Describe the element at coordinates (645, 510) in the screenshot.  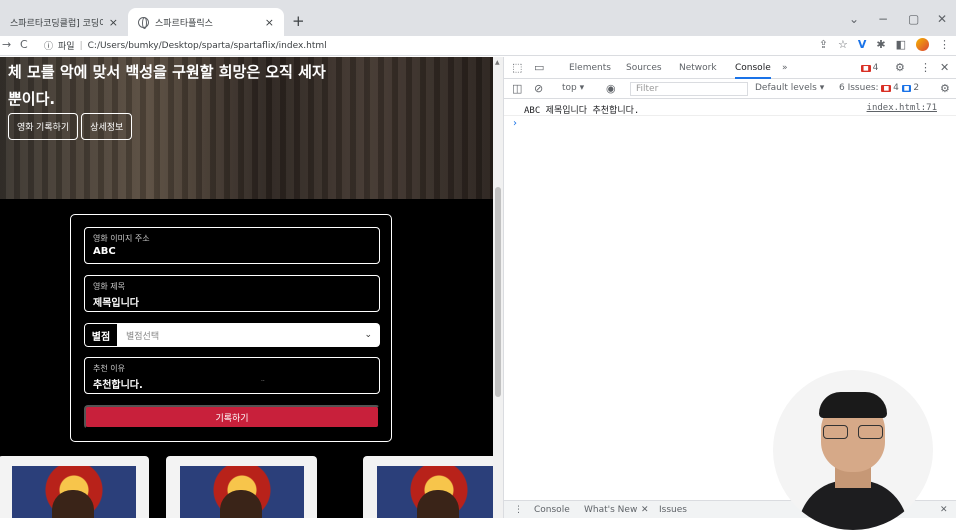
I see `close-tab-icon: ✕` at that location.